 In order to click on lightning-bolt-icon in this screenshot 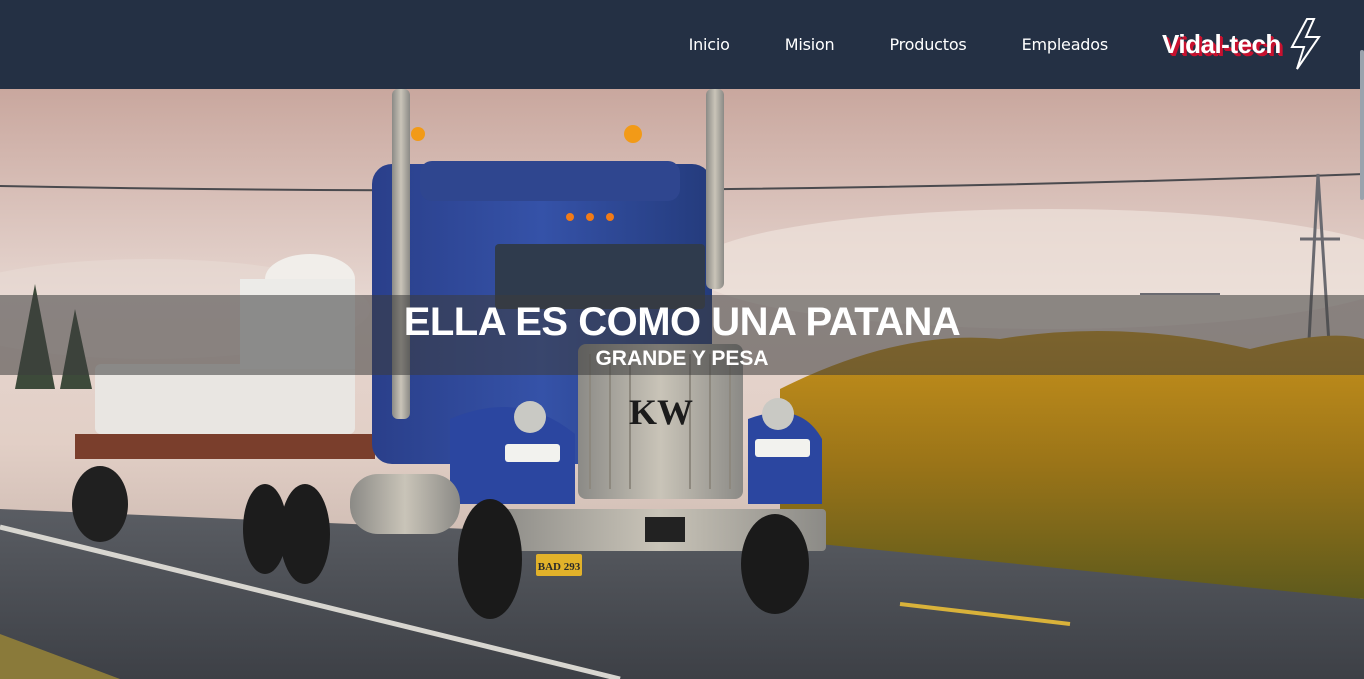, I will do `click(1305, 44)`.